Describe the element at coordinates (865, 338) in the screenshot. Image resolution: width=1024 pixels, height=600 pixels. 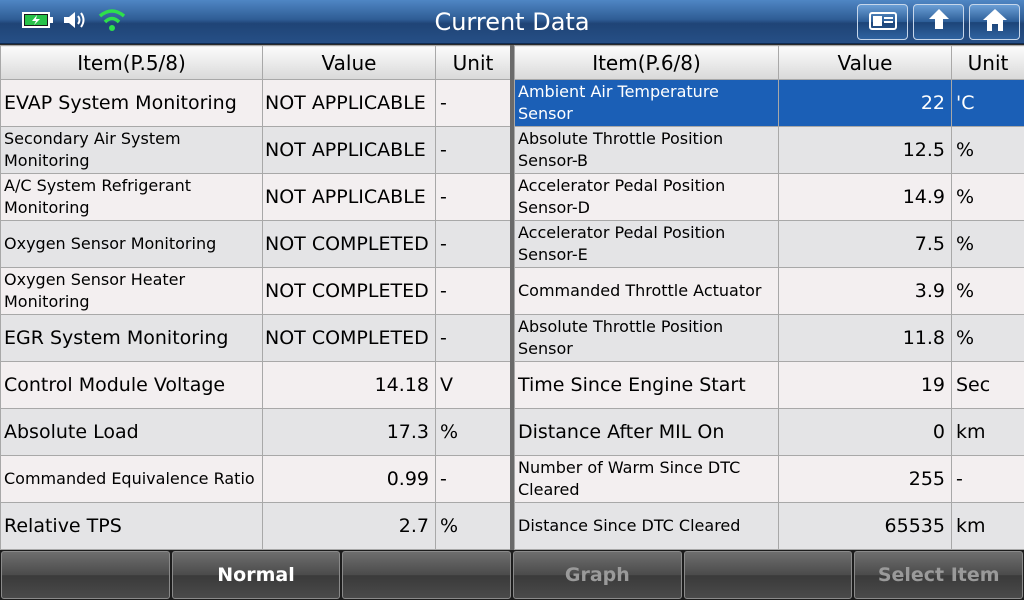
I see `item-value: 11.8` at that location.